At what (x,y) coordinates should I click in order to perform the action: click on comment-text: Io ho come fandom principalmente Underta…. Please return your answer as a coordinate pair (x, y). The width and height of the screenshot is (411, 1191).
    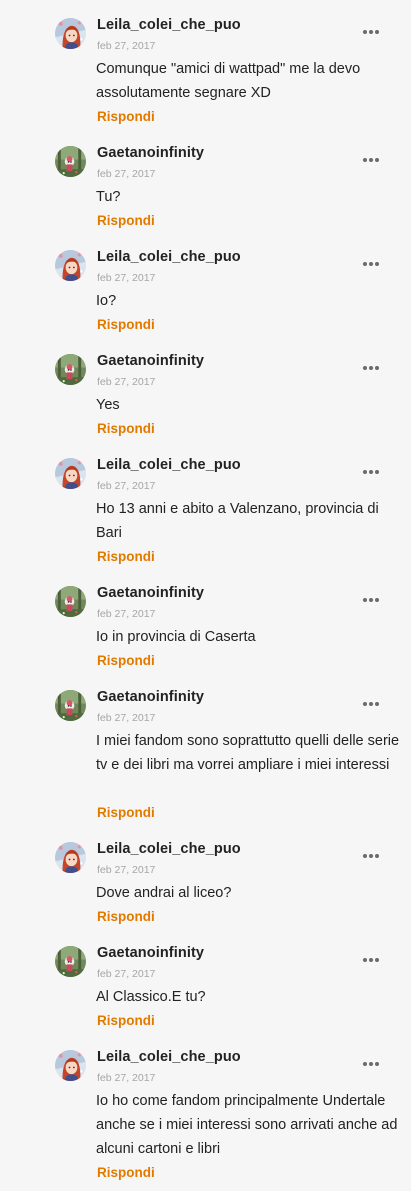
    Looking at the image, I should click on (247, 1125).